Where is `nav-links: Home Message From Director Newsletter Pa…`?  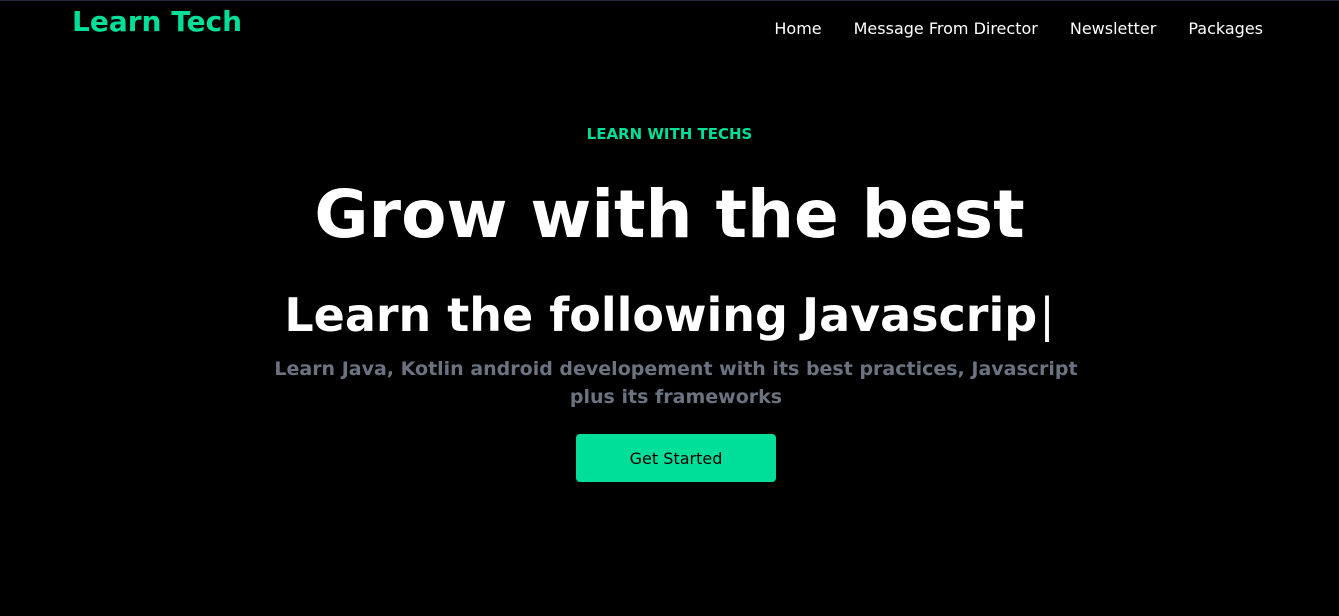 nav-links: Home Message From Director Newsletter Pa… is located at coordinates (1002, 28).